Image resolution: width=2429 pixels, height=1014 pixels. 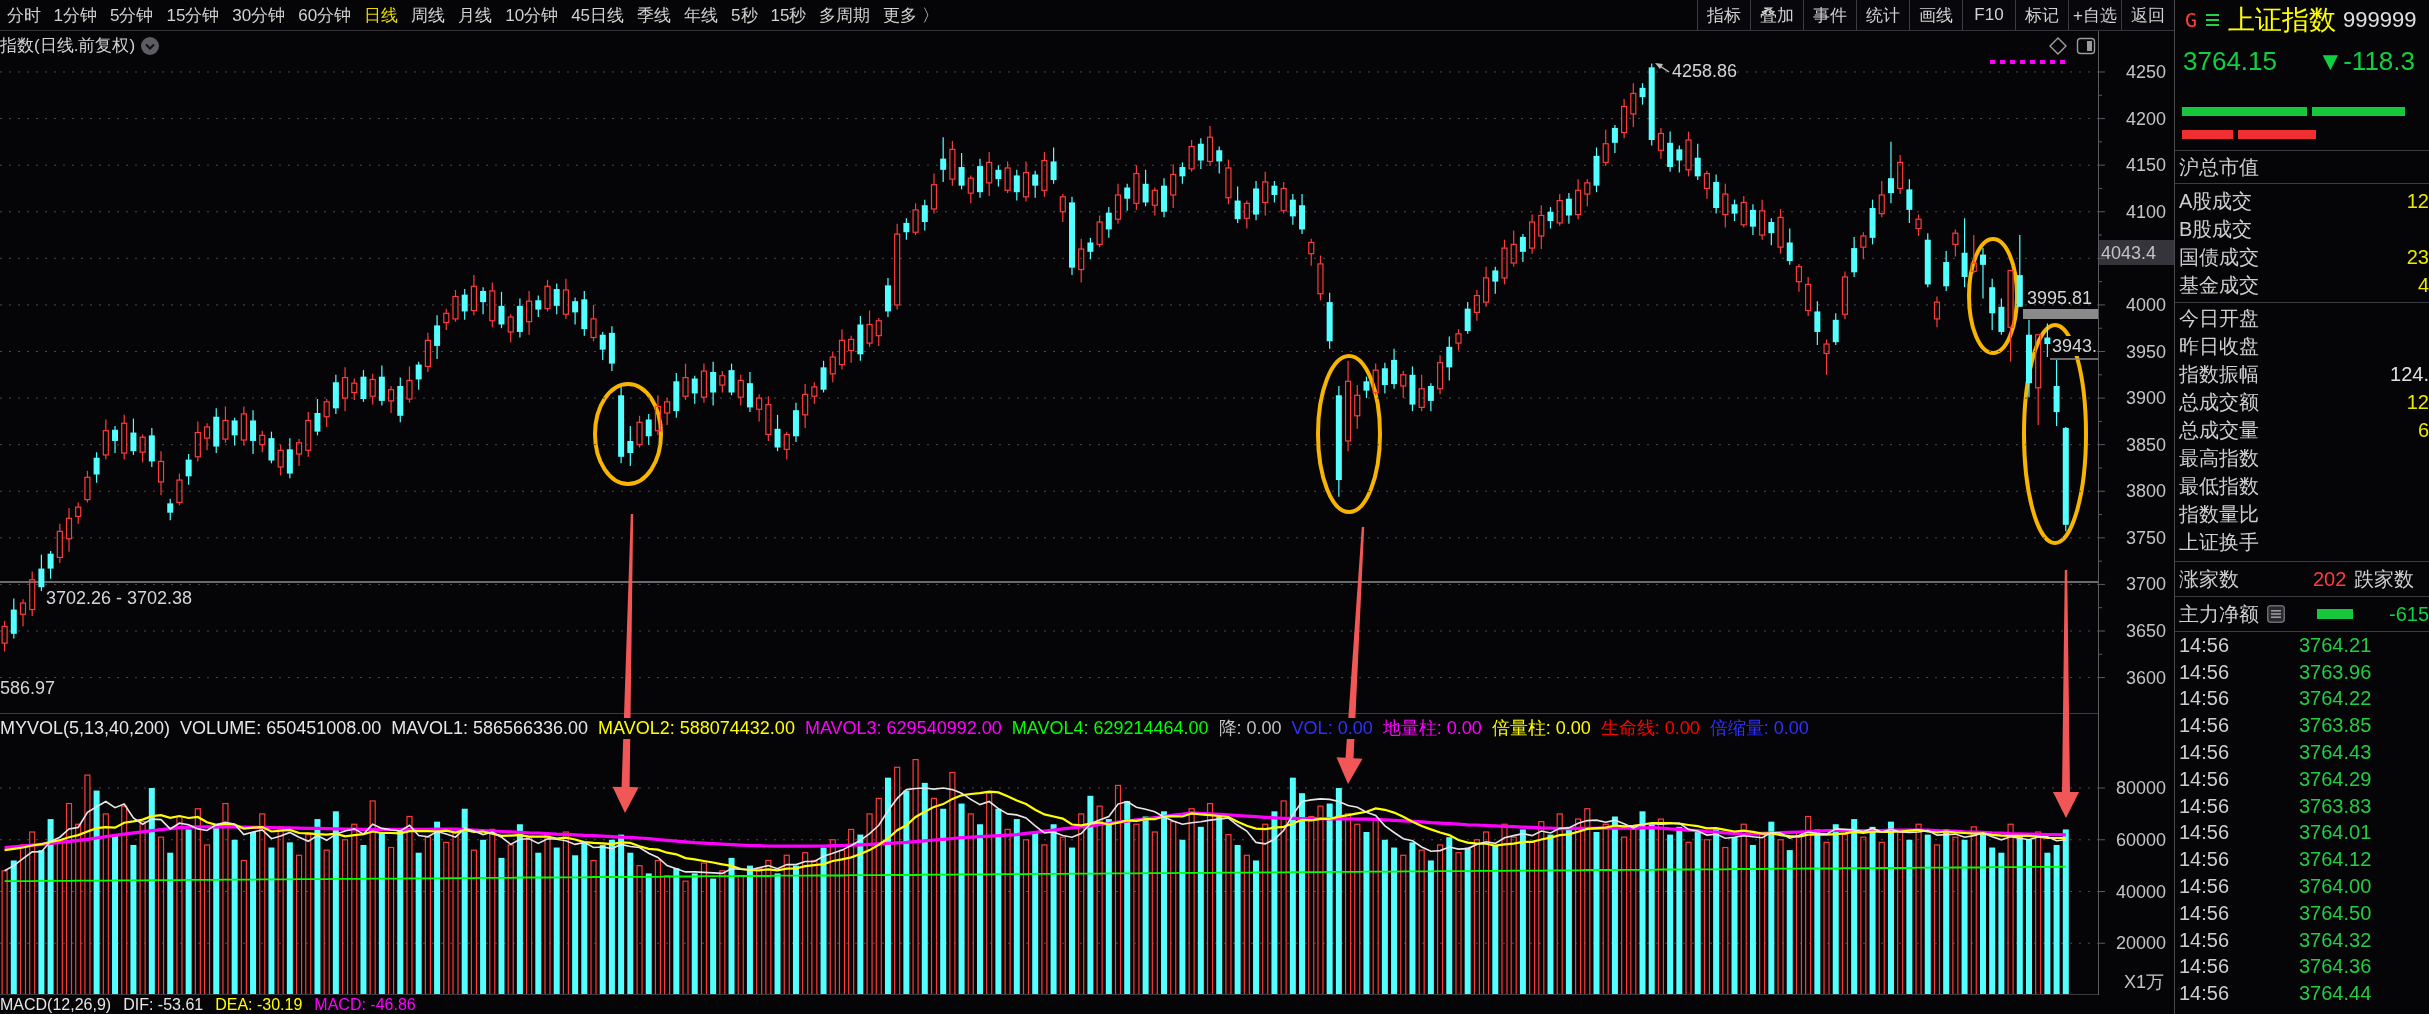 I want to click on period-tab: 季线, so click(x=654, y=15).